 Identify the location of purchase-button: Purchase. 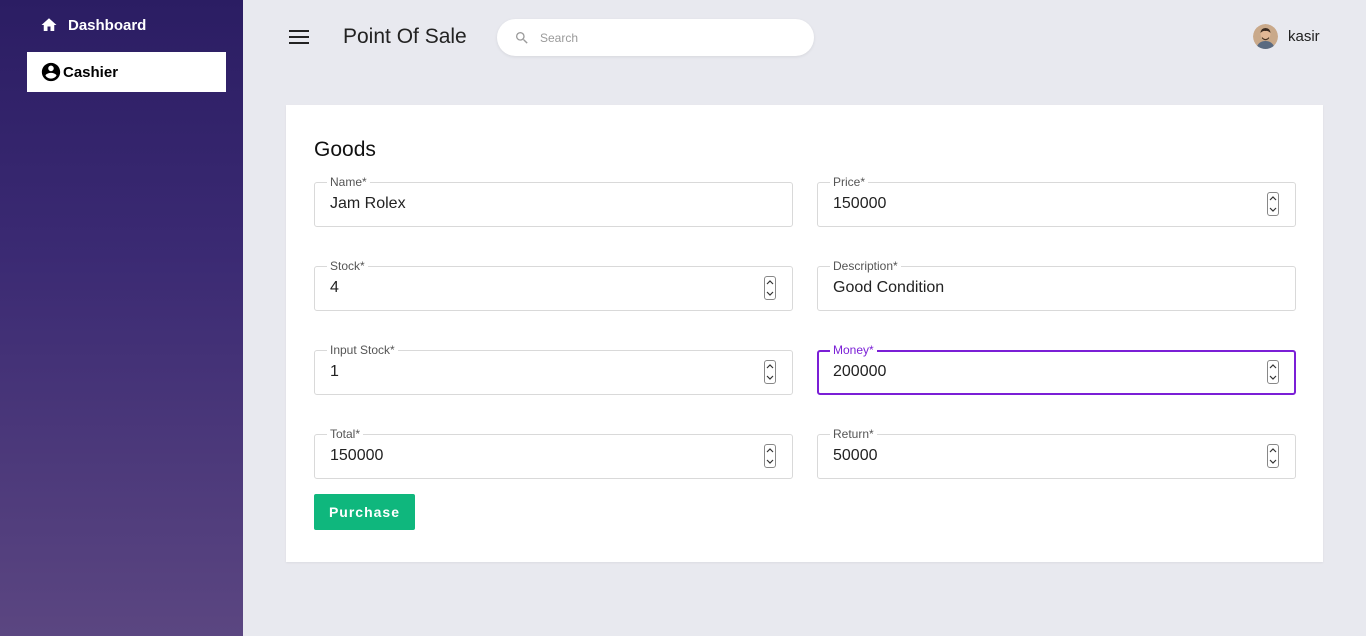
(364, 512).